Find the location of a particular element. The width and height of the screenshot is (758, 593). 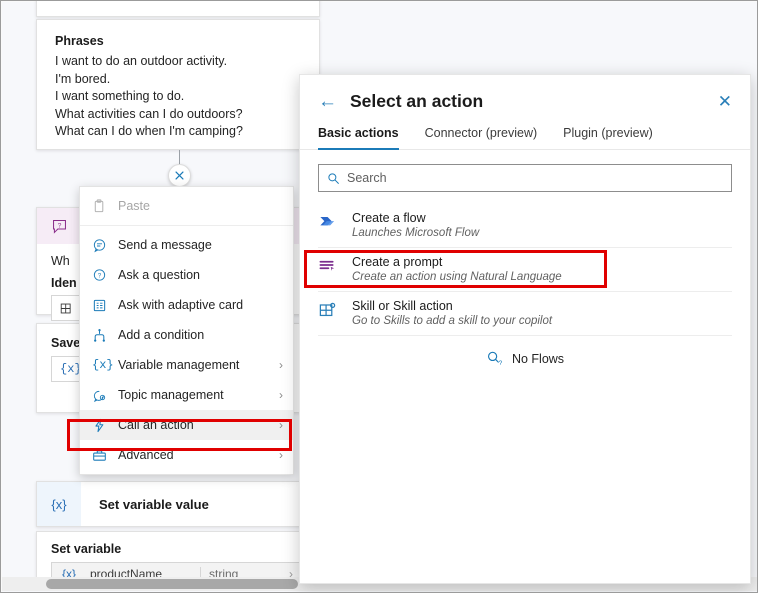

menu-item-label: Ask with adaptive card is located at coordinates (181, 305).